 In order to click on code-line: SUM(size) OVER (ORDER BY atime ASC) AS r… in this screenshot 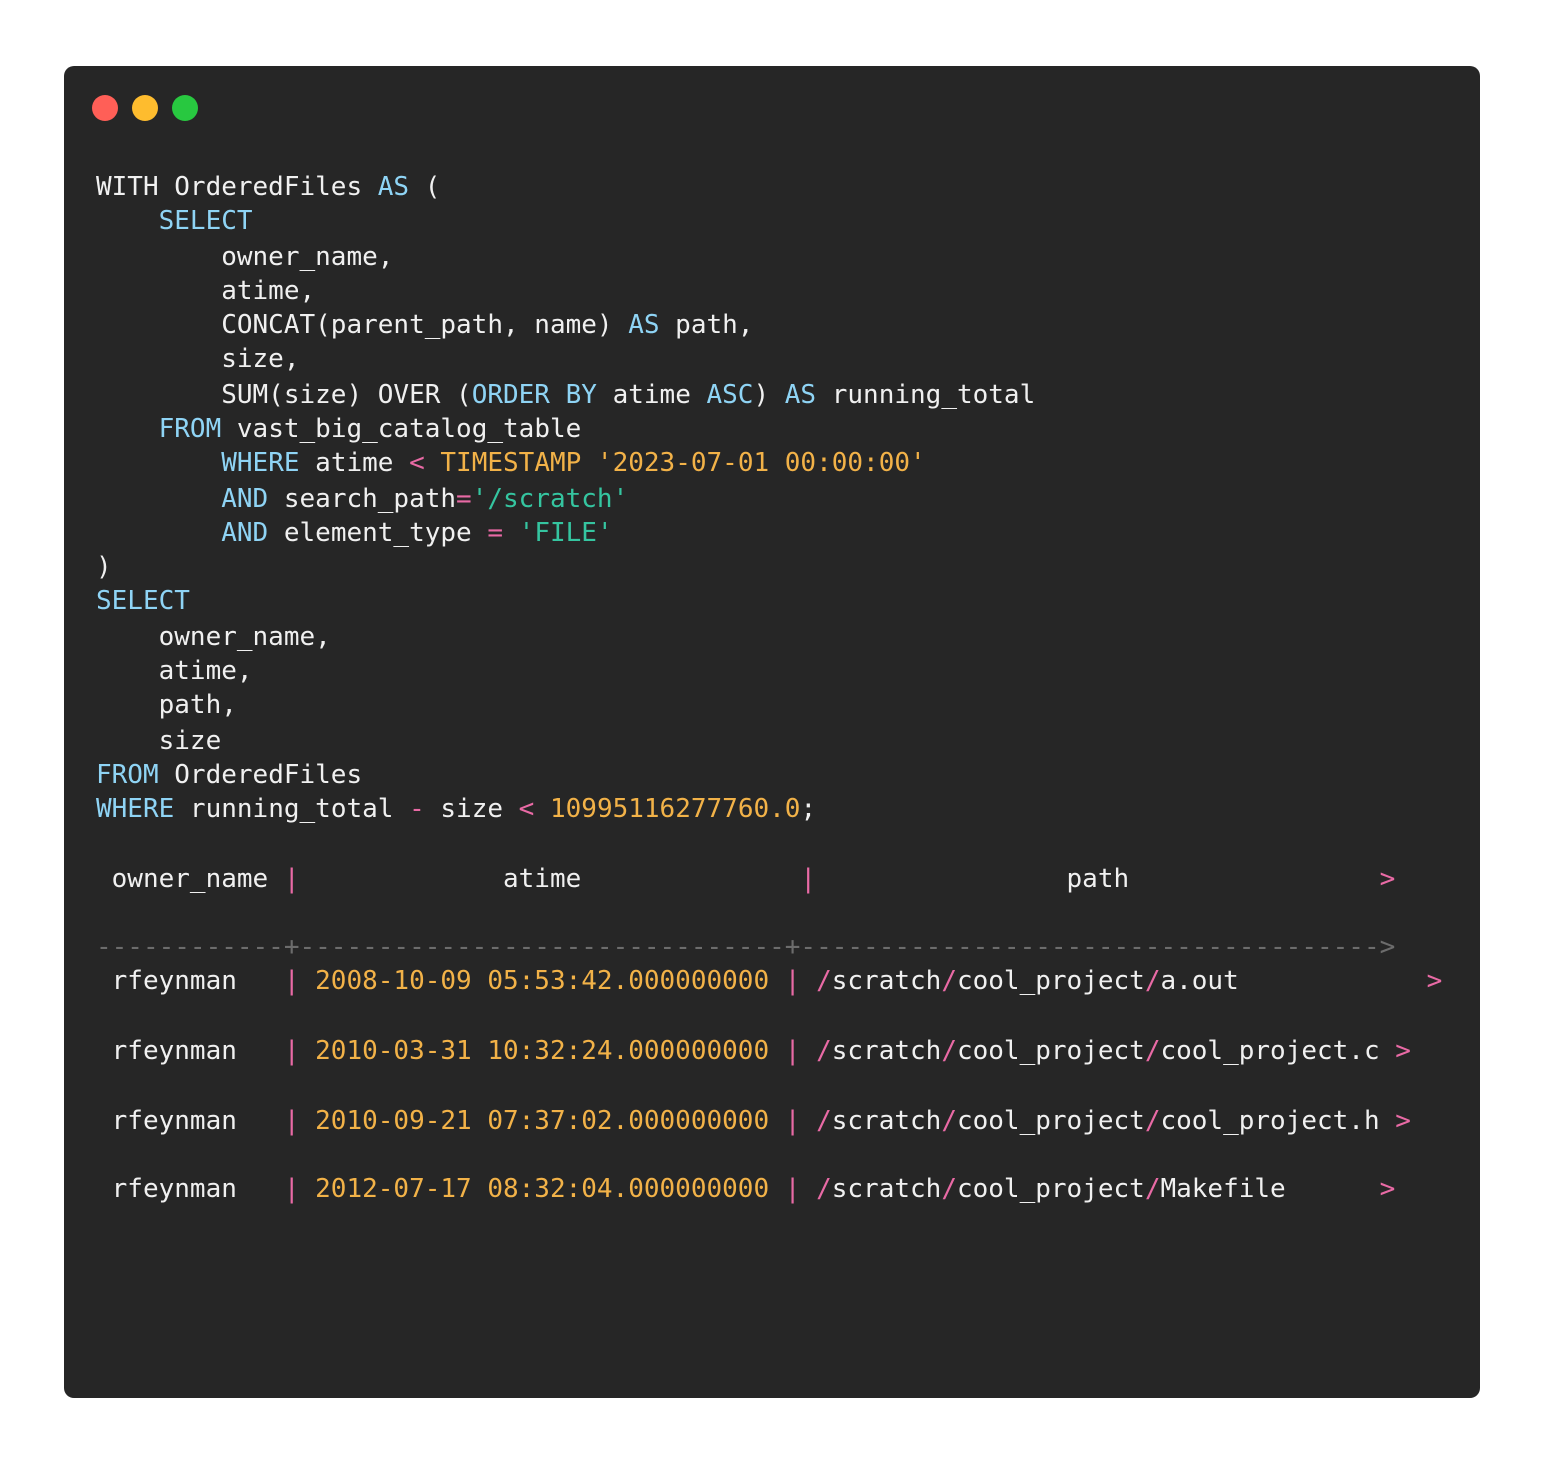, I will do `click(566, 395)`.